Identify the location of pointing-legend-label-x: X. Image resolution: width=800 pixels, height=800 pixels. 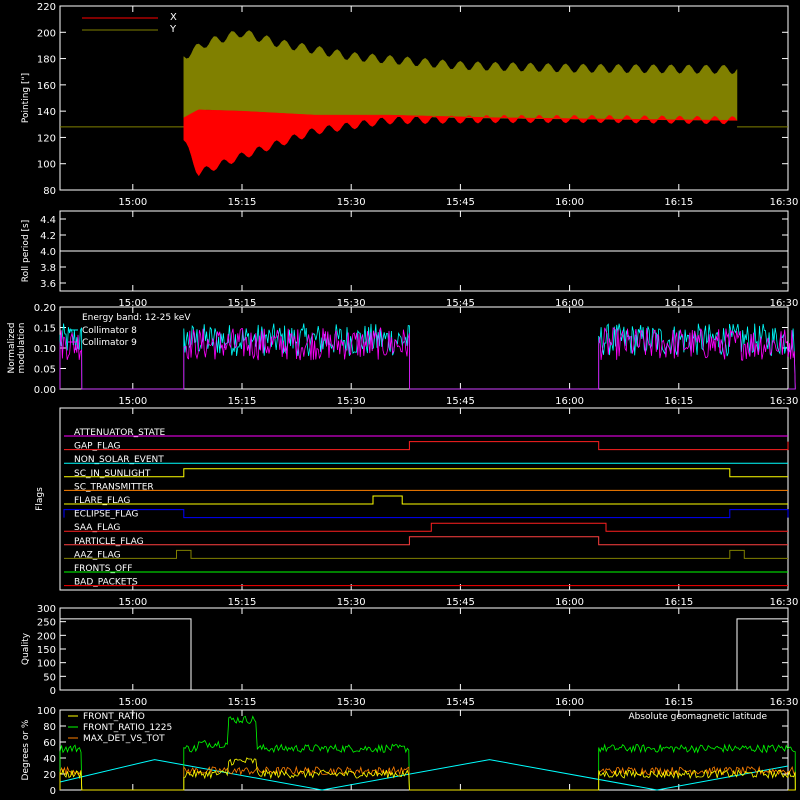
(173, 17).